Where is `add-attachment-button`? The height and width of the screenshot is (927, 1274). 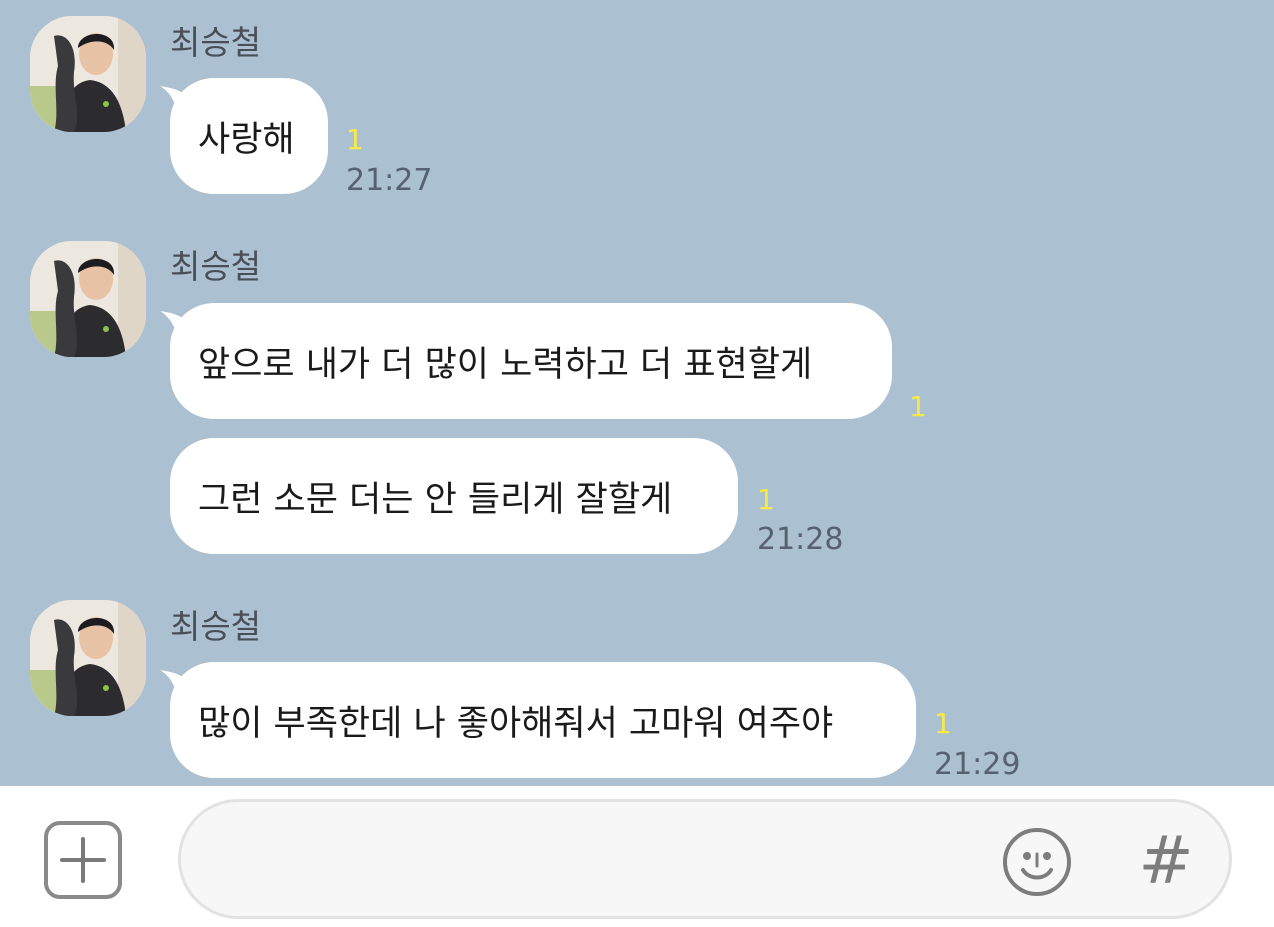
add-attachment-button is located at coordinates (83, 860).